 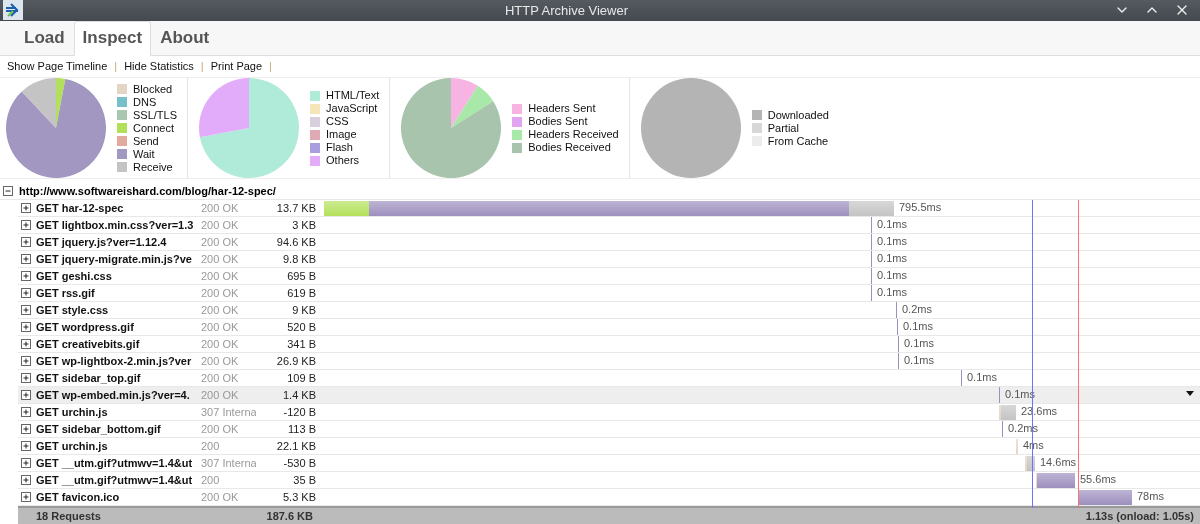 What do you see at coordinates (566, 10) in the screenshot?
I see `window-title: HTTP Archive Viewer` at bounding box center [566, 10].